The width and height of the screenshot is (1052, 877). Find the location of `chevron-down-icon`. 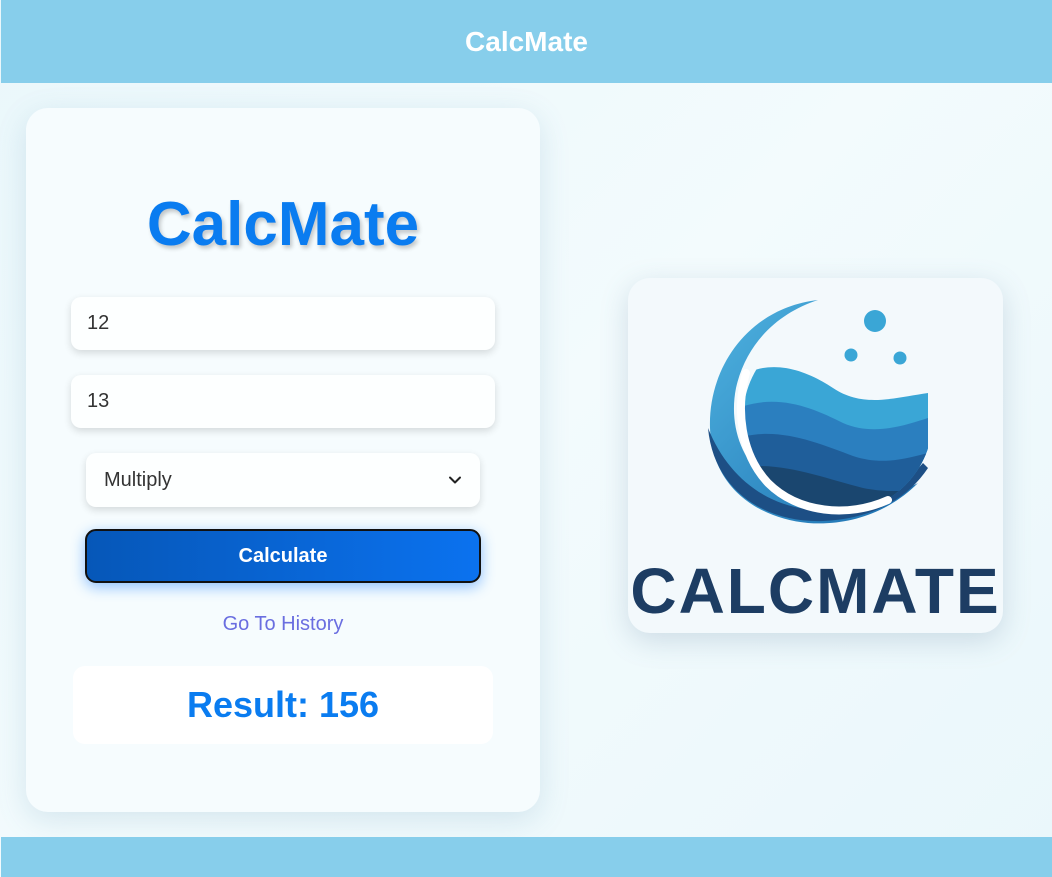

chevron-down-icon is located at coordinates (455, 480).